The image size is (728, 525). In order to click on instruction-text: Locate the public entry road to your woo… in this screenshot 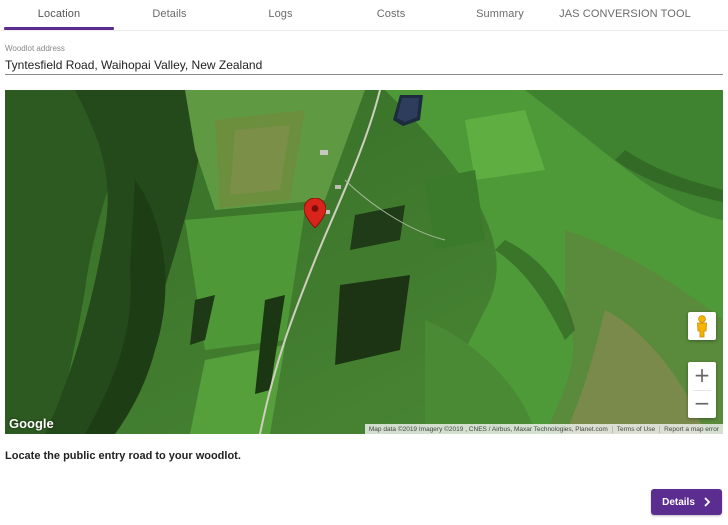, I will do `click(123, 456)`.